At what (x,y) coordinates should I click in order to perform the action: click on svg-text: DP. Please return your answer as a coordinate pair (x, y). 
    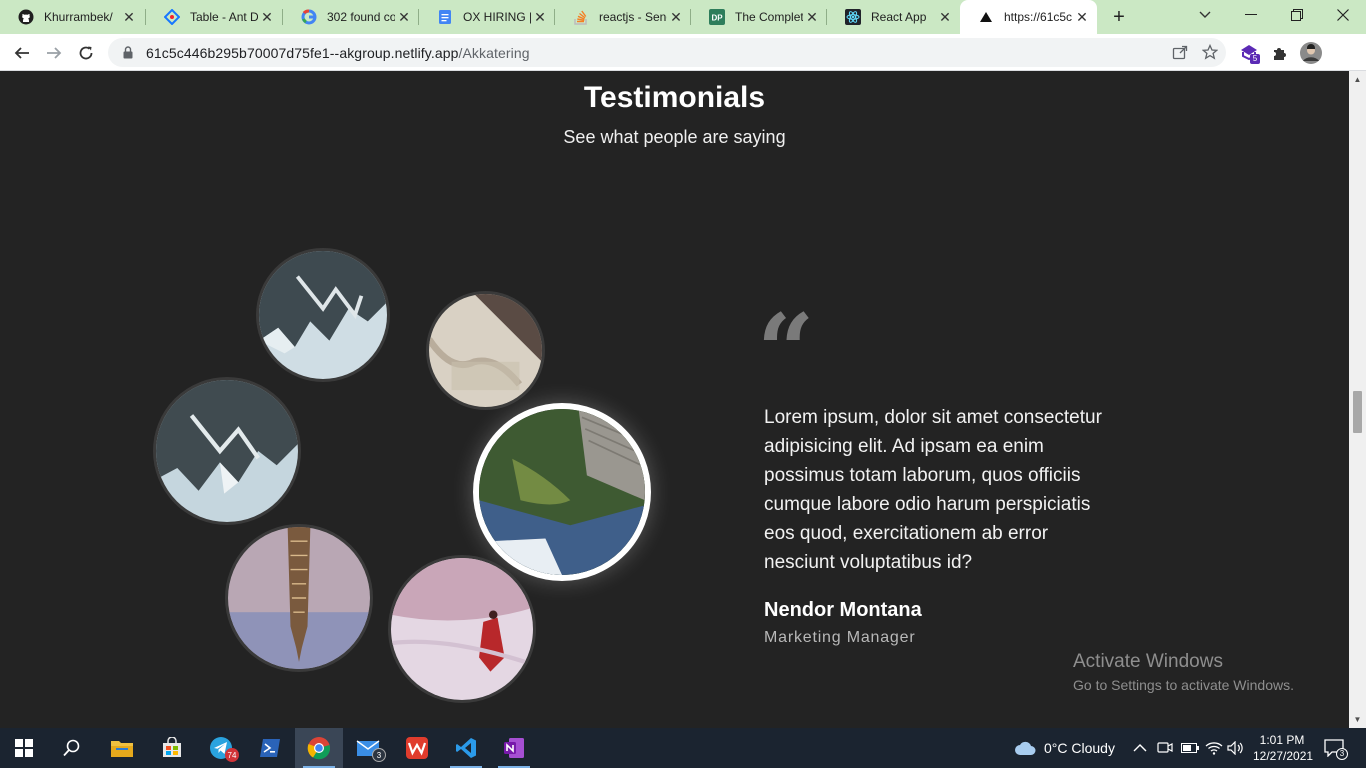
    Looking at the image, I should click on (717, 18).